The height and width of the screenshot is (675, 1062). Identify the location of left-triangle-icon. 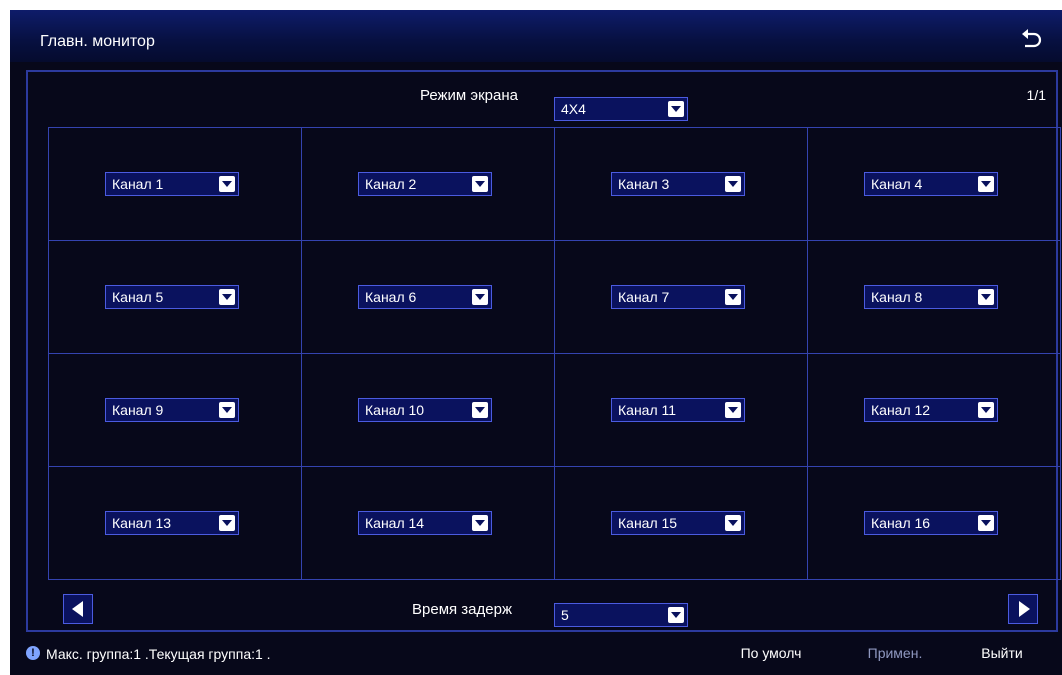
(77, 609).